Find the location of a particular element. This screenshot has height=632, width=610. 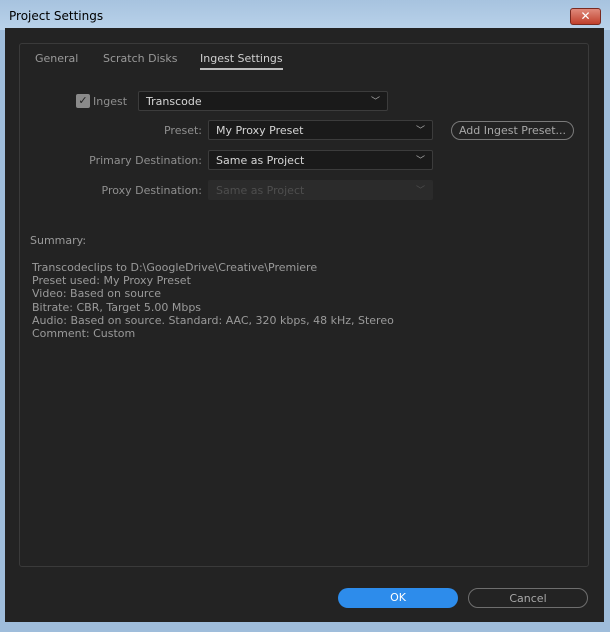

summary-line: Comment: Custom is located at coordinates (84, 334).